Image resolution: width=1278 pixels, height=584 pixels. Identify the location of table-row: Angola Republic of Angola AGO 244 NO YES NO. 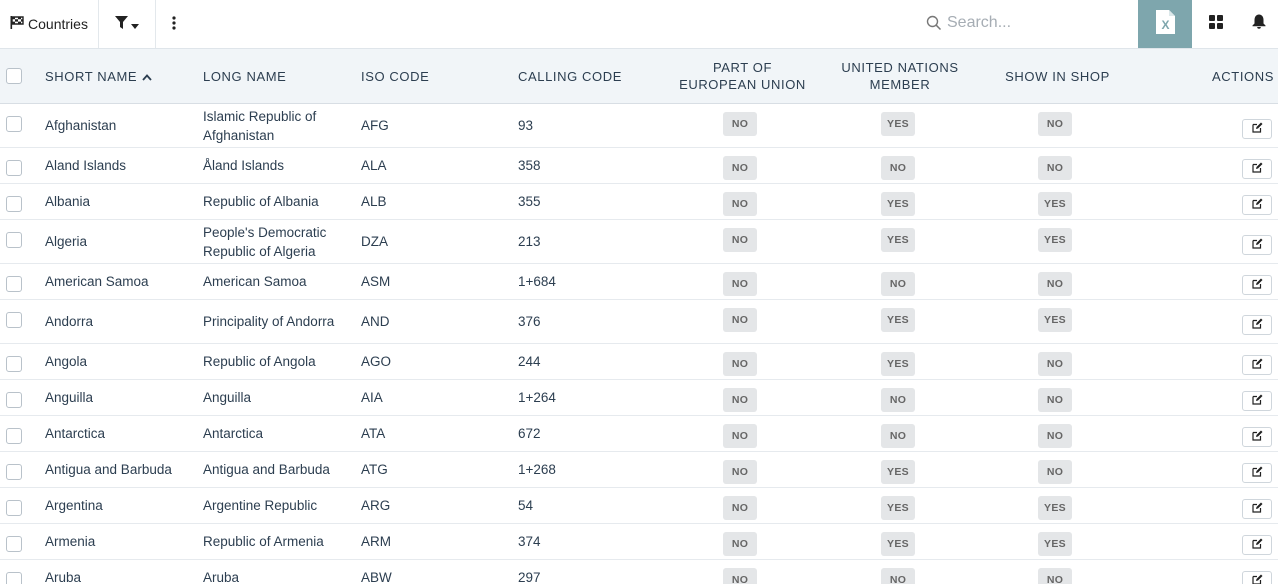
(639, 362).